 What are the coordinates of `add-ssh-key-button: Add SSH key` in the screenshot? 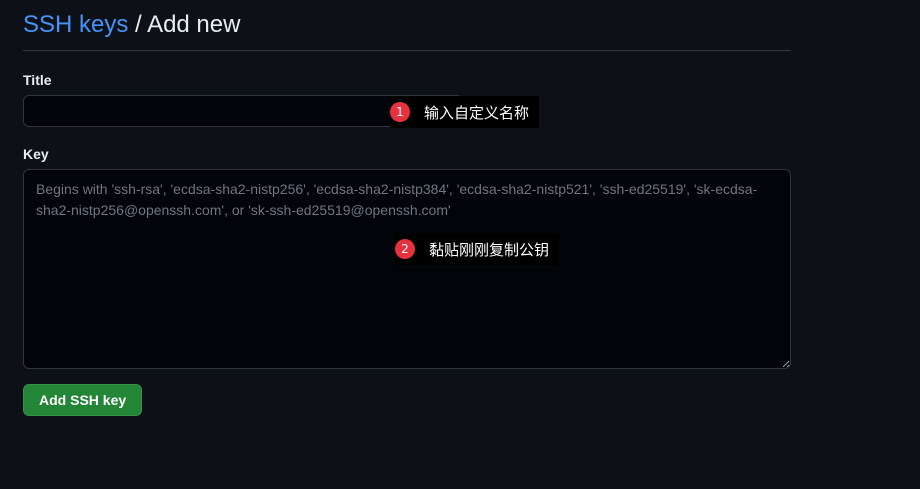 It's located at (83, 400).